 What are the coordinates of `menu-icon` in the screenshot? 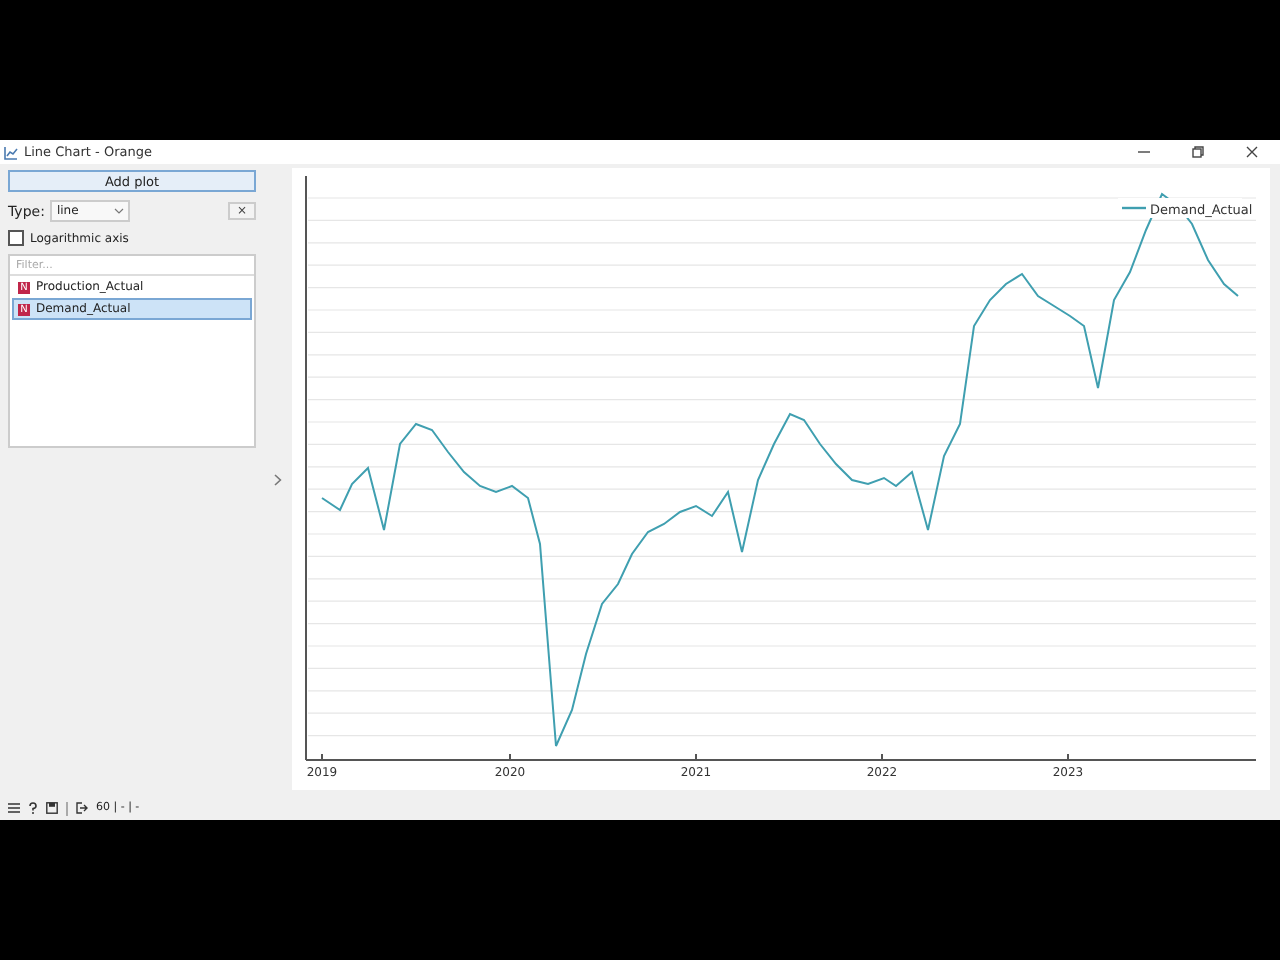 It's located at (14, 808).